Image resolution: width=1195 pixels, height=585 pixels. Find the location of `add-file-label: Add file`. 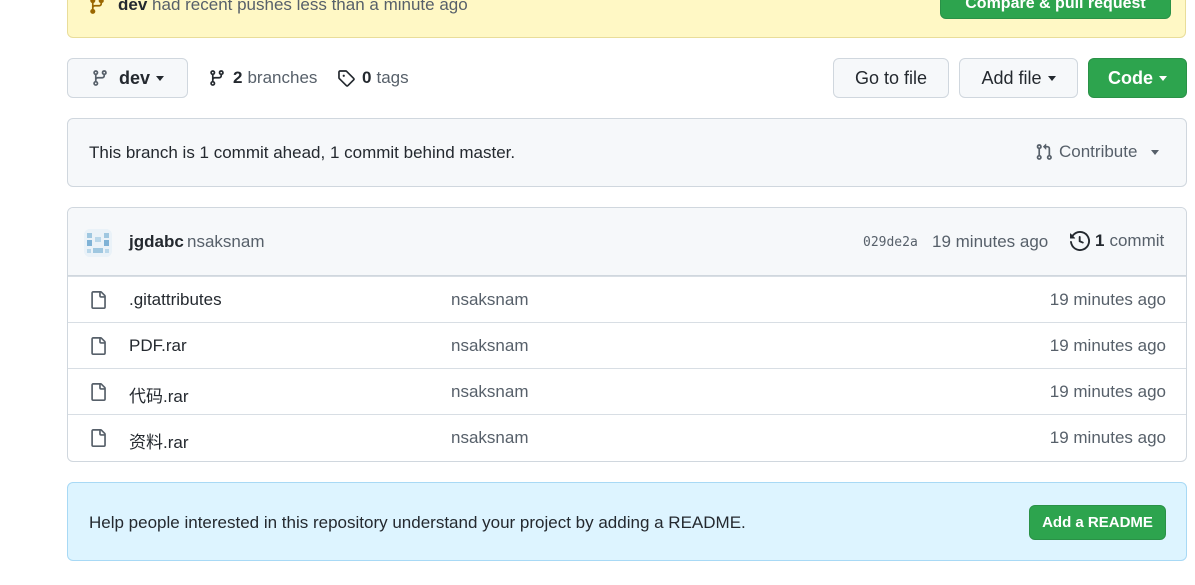

add-file-label: Add file is located at coordinates (1011, 77).